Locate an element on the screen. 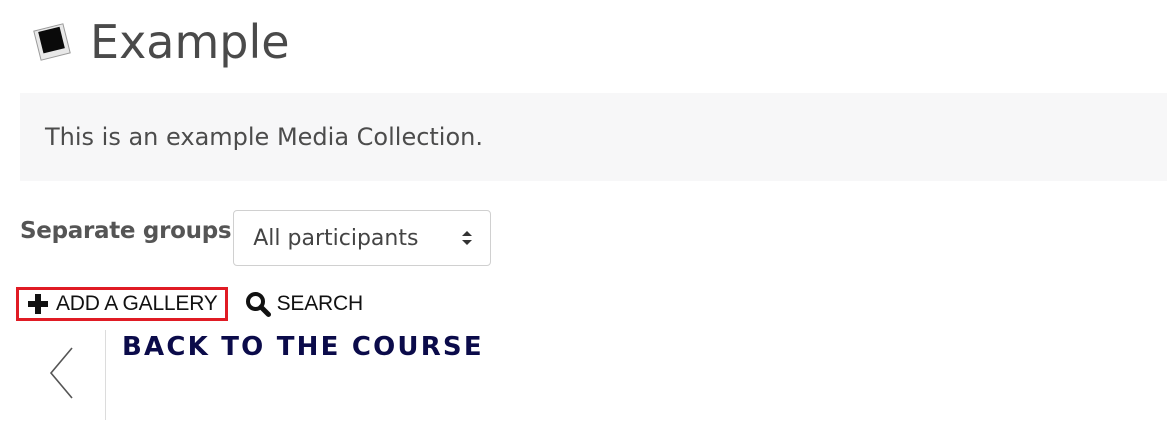 This screenshot has height=424, width=1167. search-button: SEARCH is located at coordinates (304, 304).